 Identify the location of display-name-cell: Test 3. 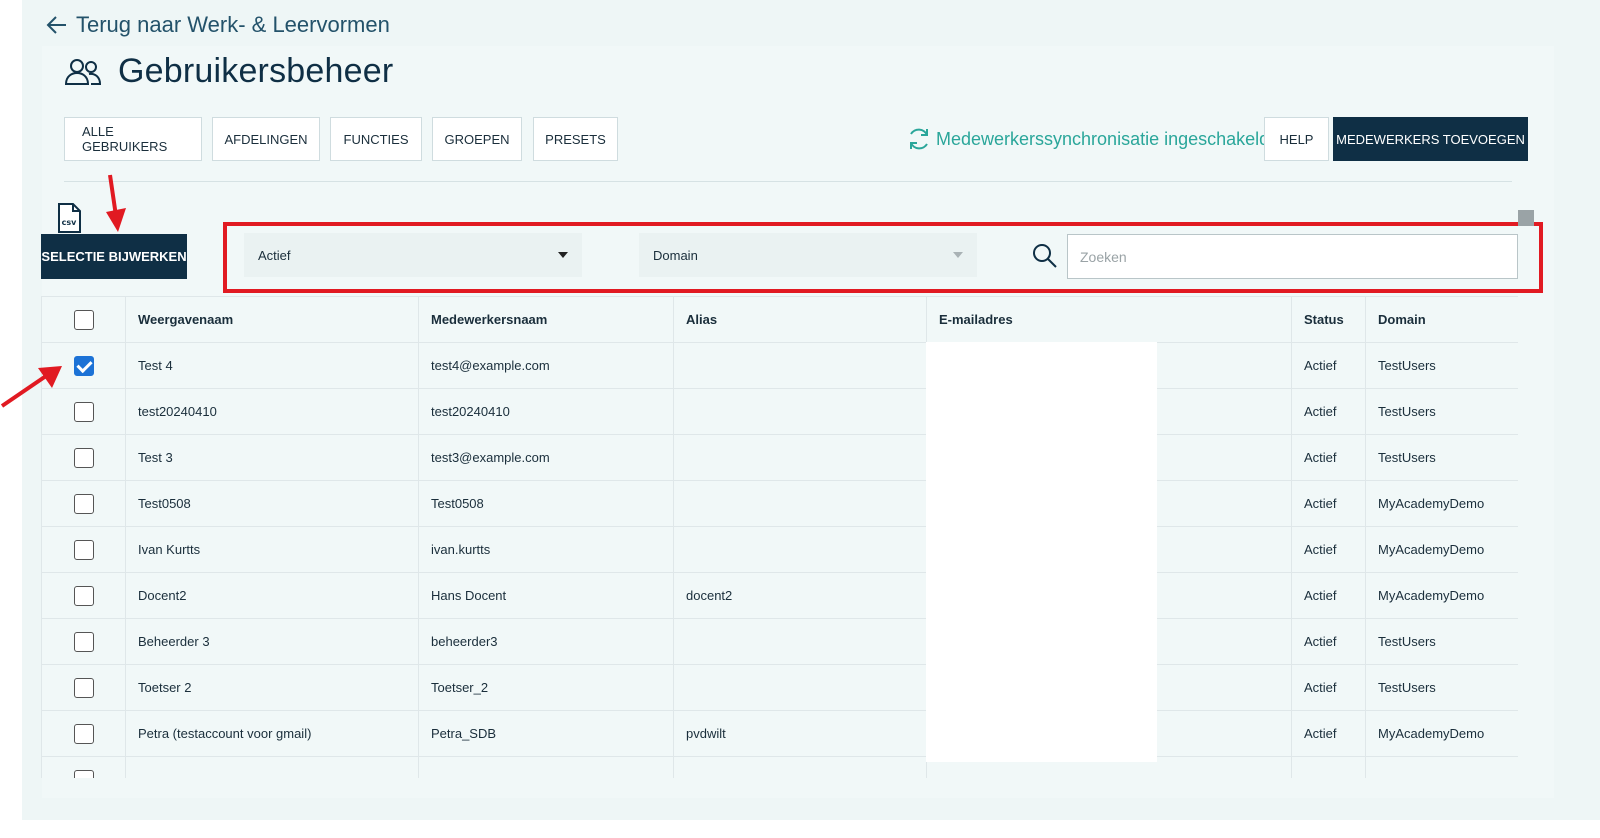
(272, 457).